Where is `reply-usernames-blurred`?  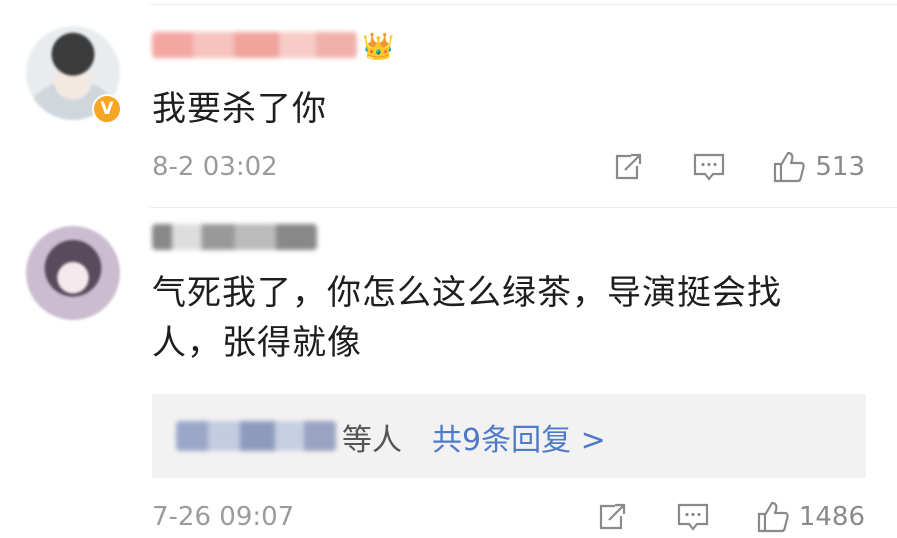 reply-usernames-blurred is located at coordinates (256, 436).